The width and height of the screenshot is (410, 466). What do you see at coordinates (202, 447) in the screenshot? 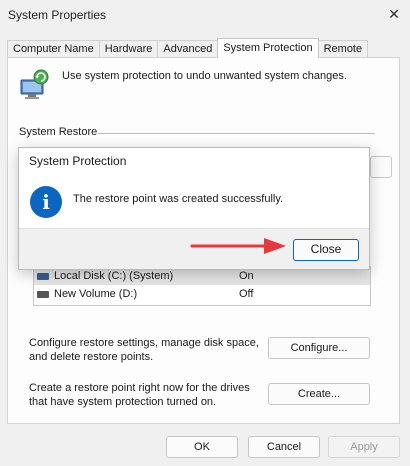
I see `ok-button: OK` at bounding box center [202, 447].